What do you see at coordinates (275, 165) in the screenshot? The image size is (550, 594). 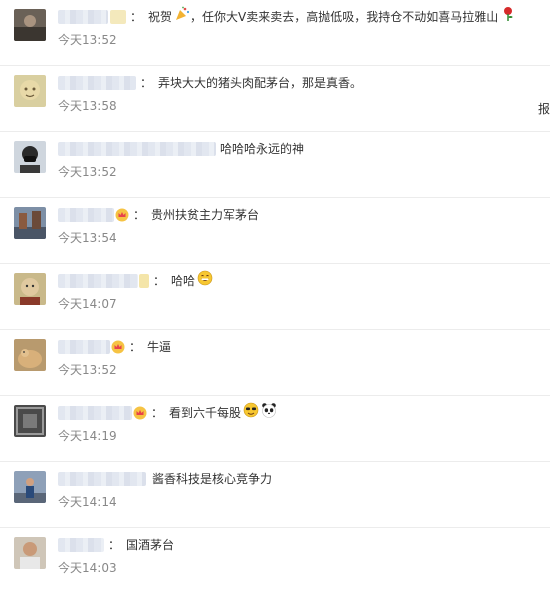 I see `comment-item: 哈哈哈永远的神 今天13:52` at bounding box center [275, 165].